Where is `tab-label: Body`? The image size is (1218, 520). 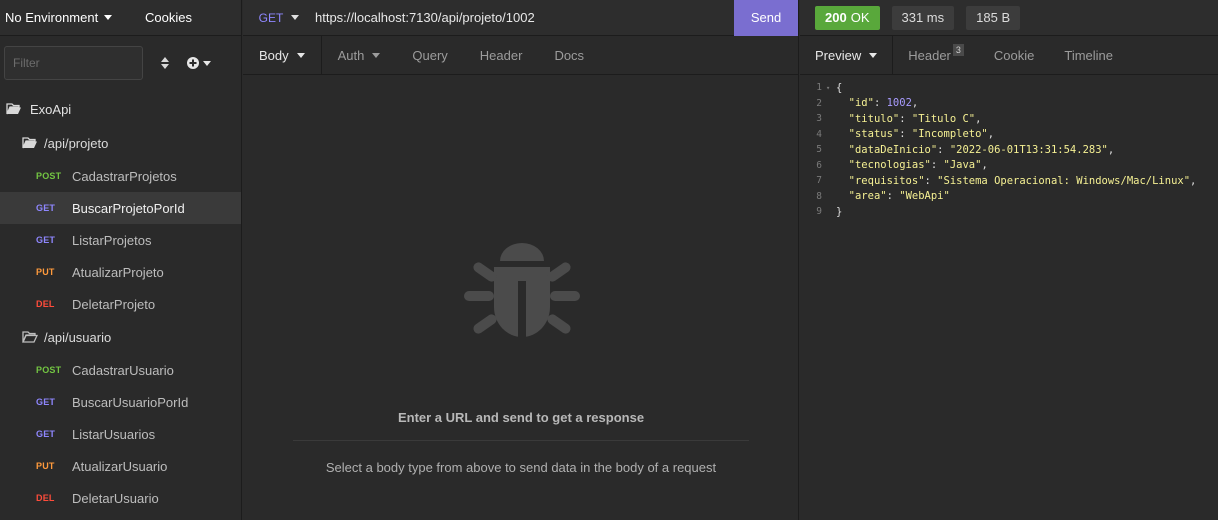 tab-label: Body is located at coordinates (274, 55).